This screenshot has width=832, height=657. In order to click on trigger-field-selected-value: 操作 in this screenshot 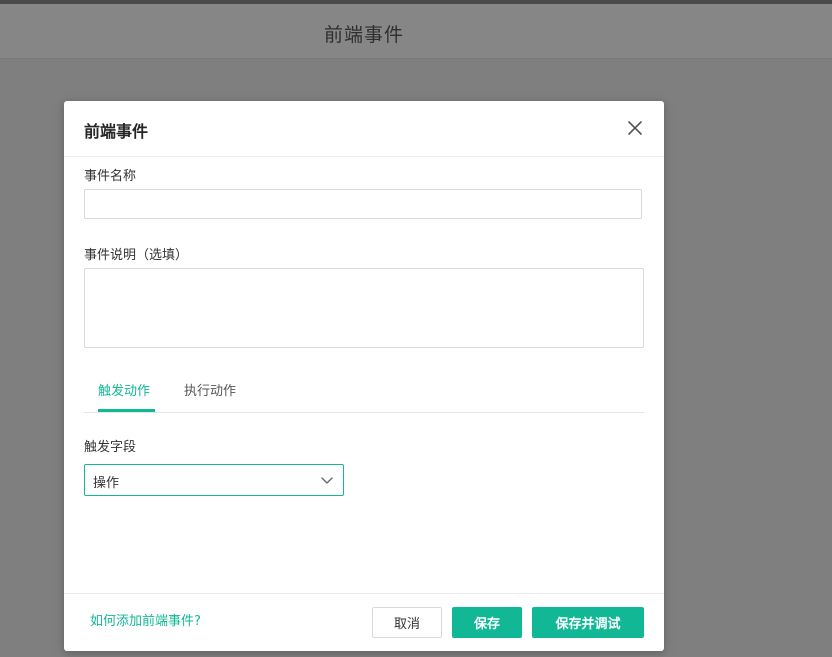, I will do `click(106, 483)`.